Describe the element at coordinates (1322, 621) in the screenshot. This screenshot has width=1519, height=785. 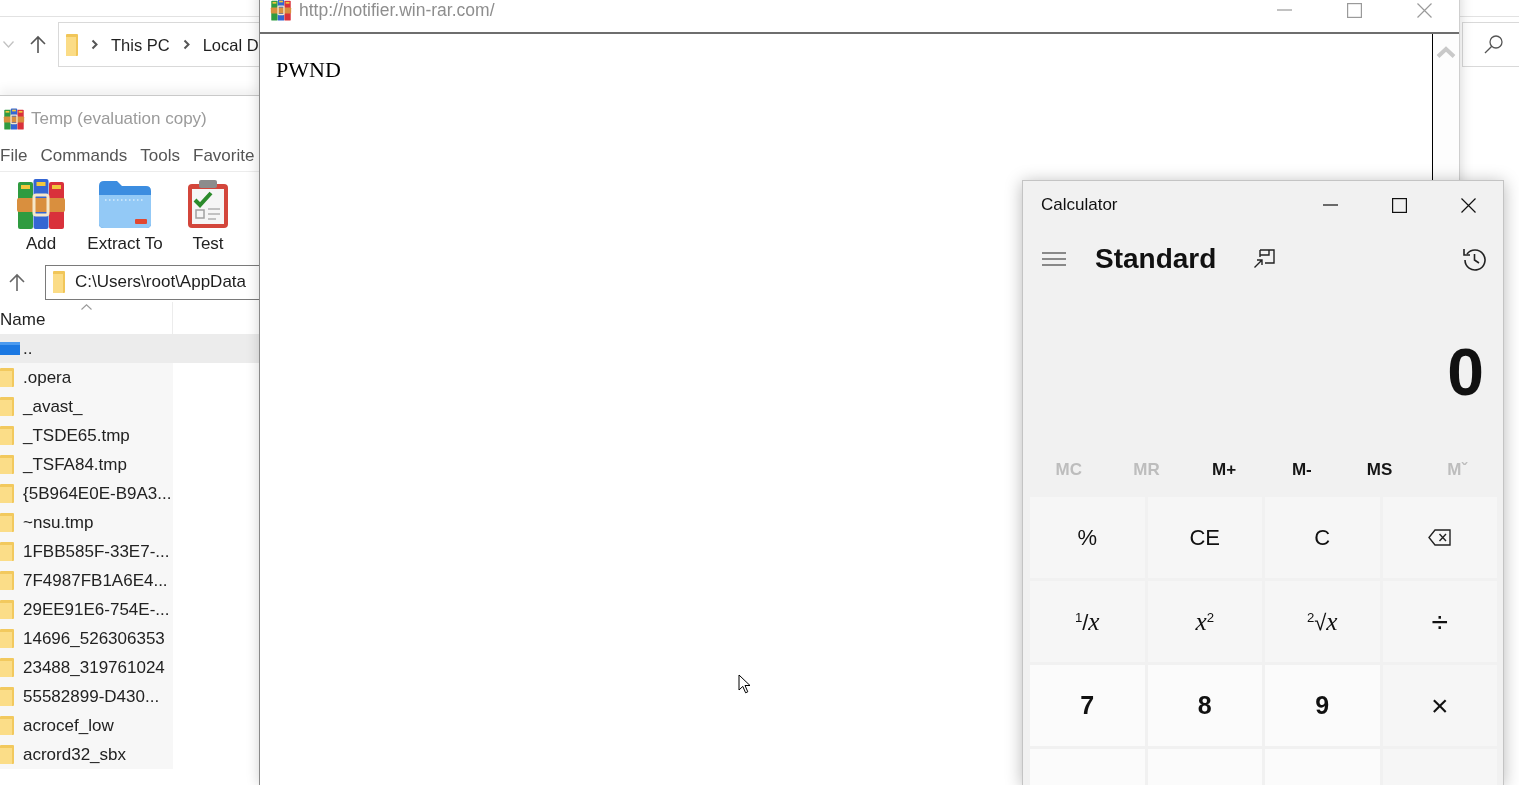
I see `calculator-key: $^{2}$√x` at that location.